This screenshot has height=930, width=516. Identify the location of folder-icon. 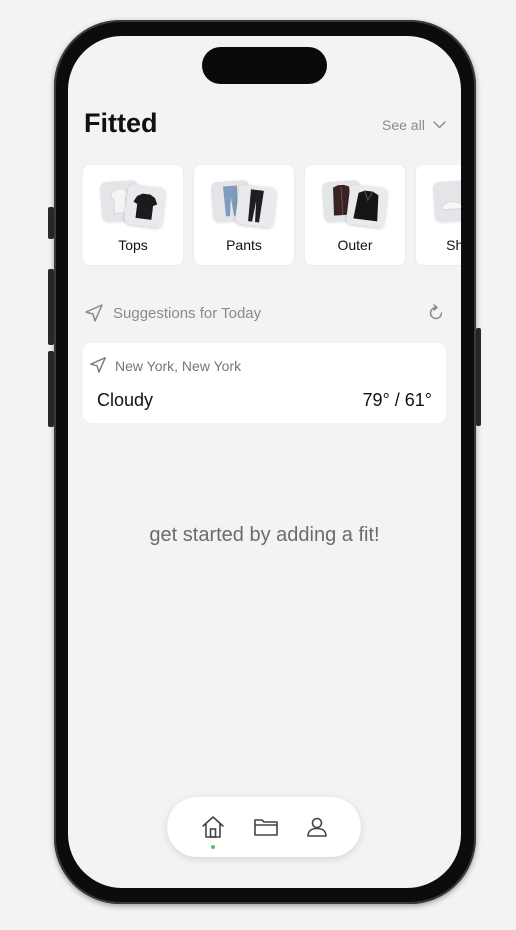
(266, 827).